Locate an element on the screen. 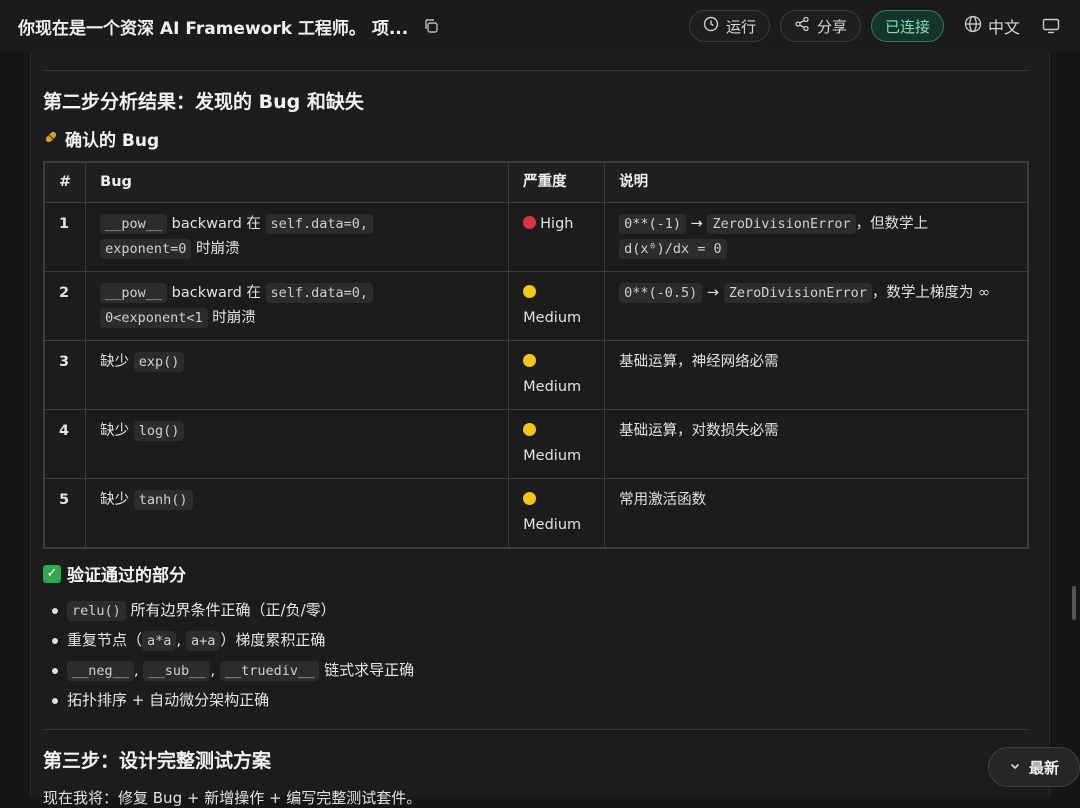  run-label: 运行 is located at coordinates (740, 26).